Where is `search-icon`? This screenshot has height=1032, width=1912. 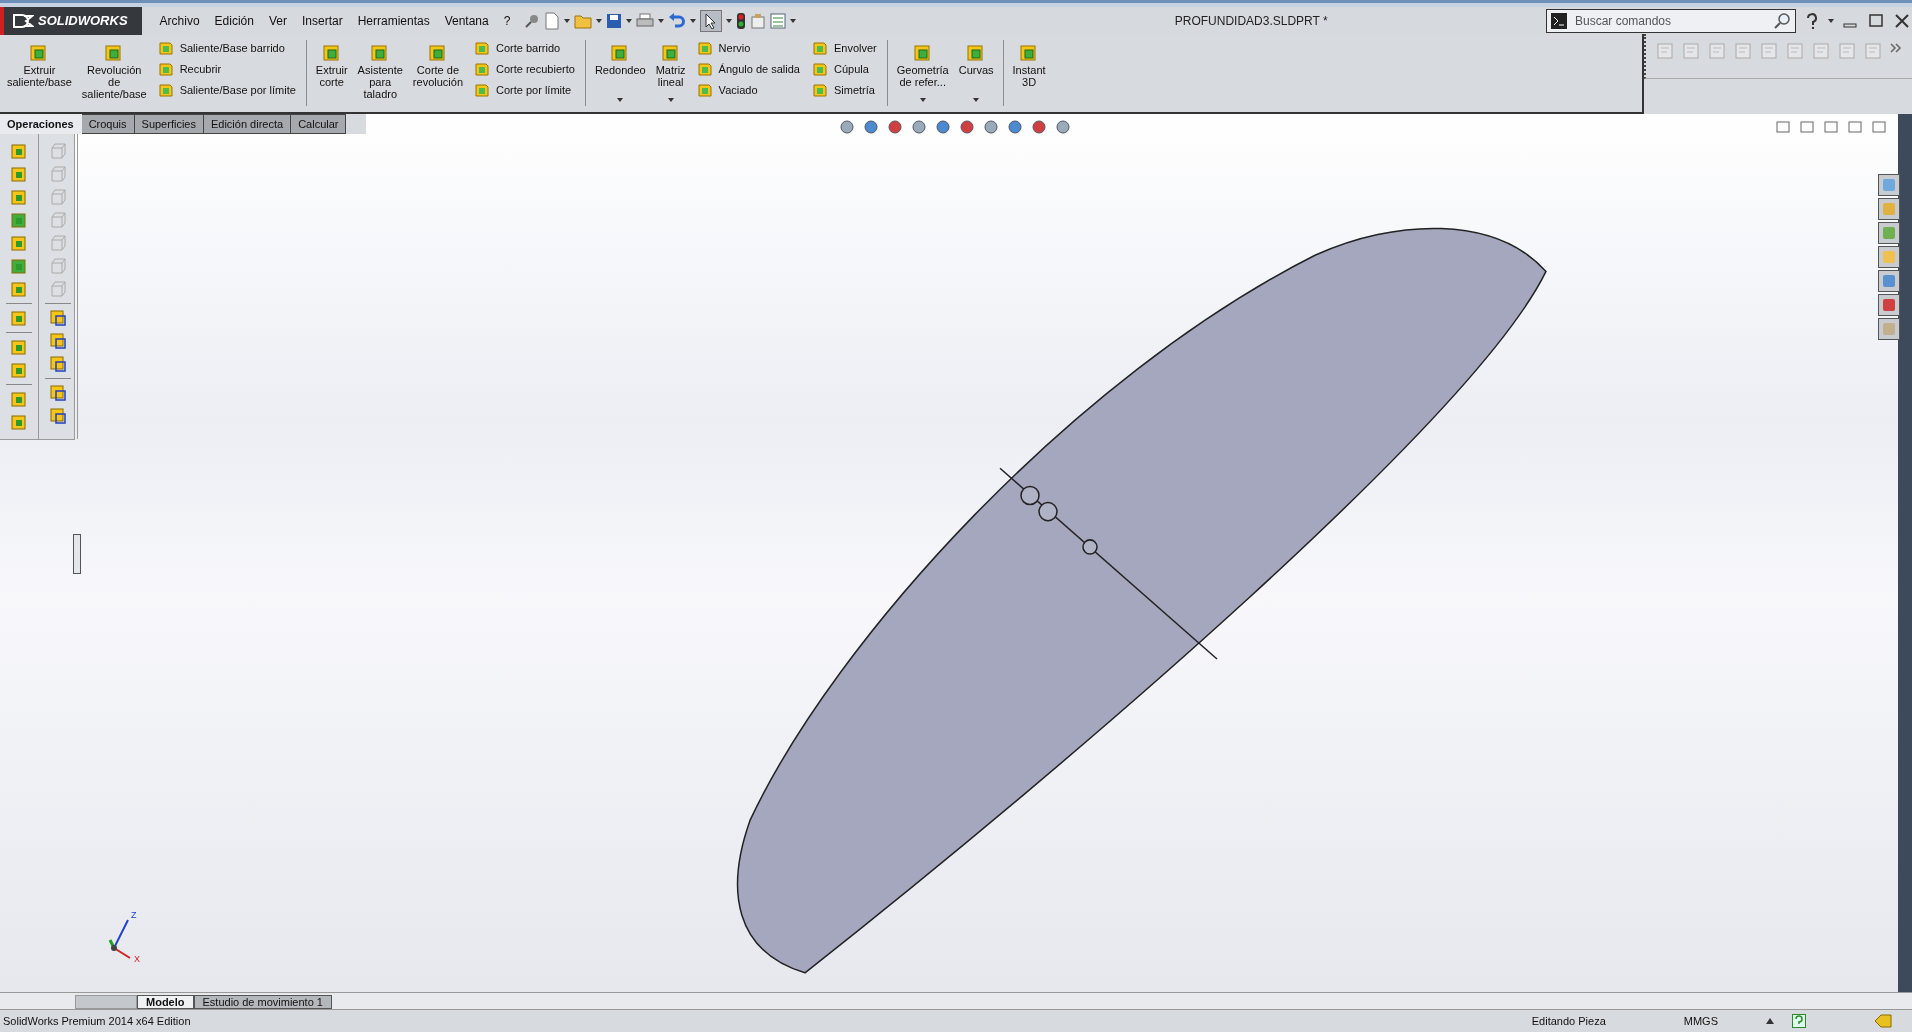 search-icon is located at coordinates (1782, 20).